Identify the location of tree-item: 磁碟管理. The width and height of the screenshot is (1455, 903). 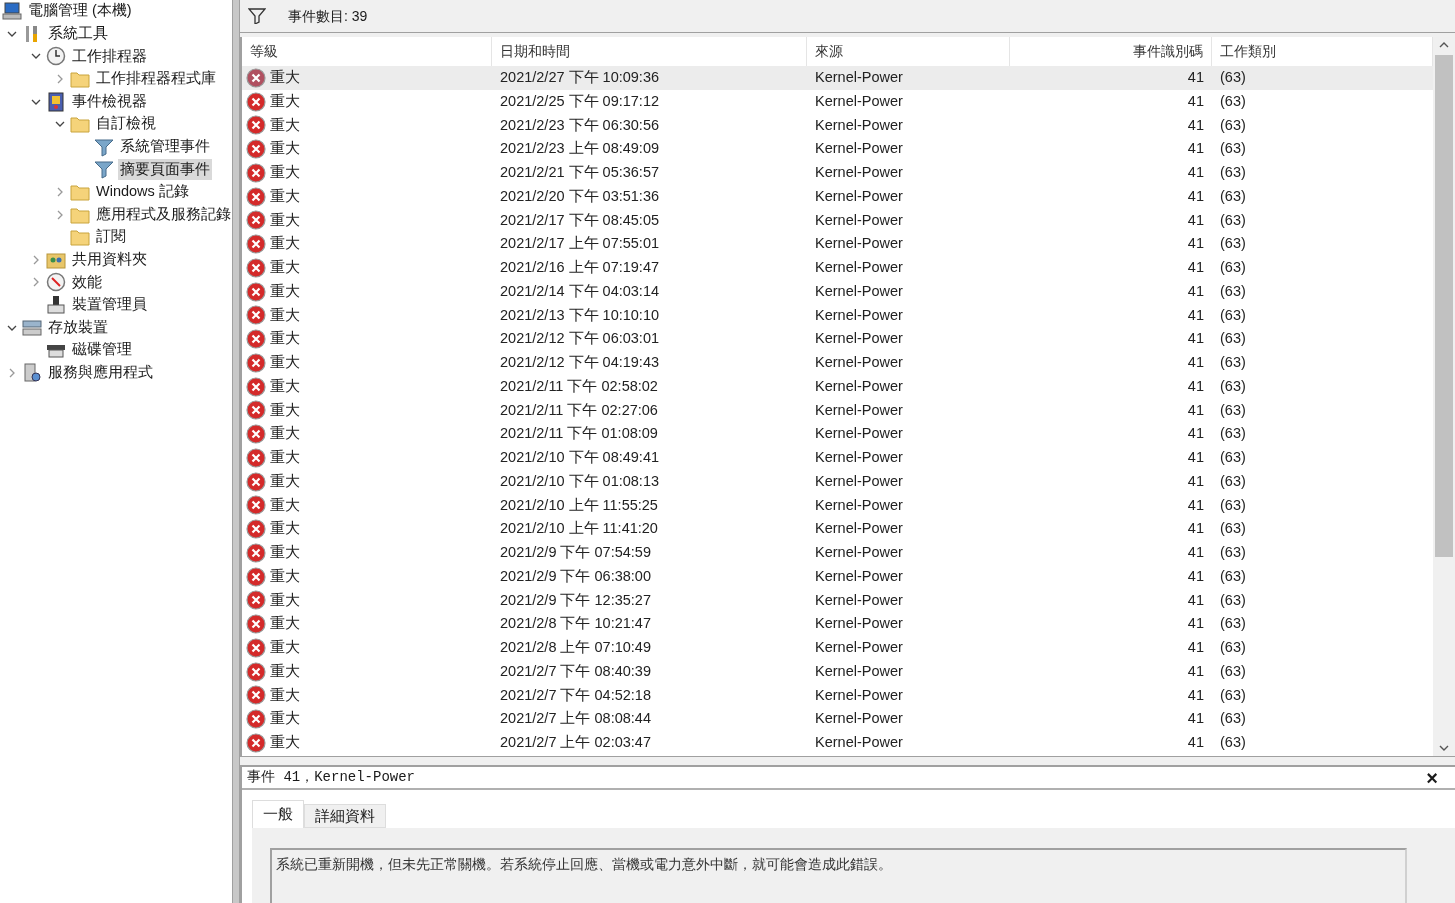
(102, 350).